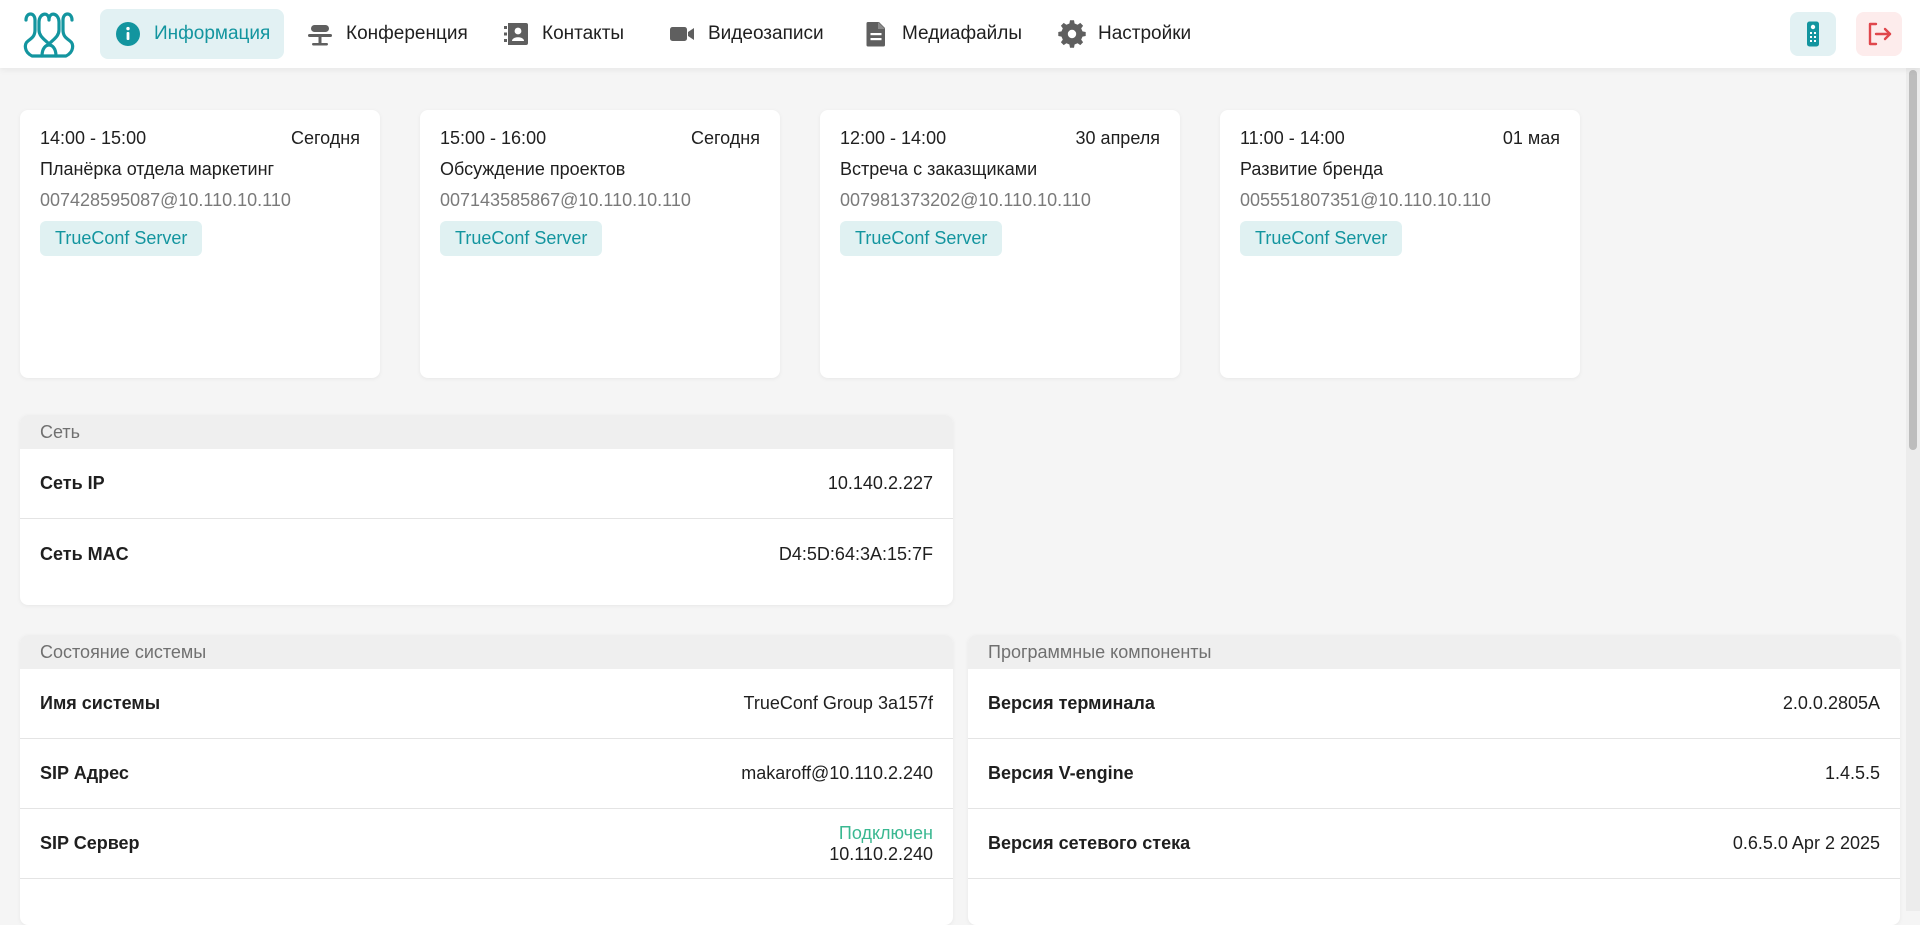 The image size is (1920, 925). Describe the element at coordinates (1071, 703) in the screenshot. I see `row-label: Версия терминала` at that location.